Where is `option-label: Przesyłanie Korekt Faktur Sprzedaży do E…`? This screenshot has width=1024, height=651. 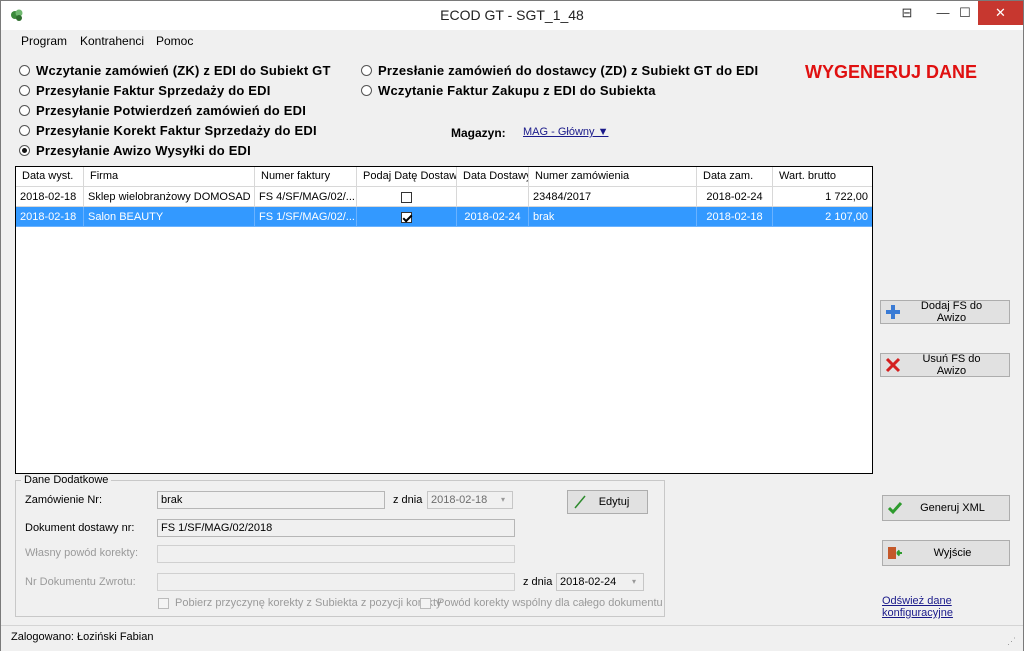 option-label: Przesyłanie Korekt Faktur Sprzedaży do E… is located at coordinates (176, 130).